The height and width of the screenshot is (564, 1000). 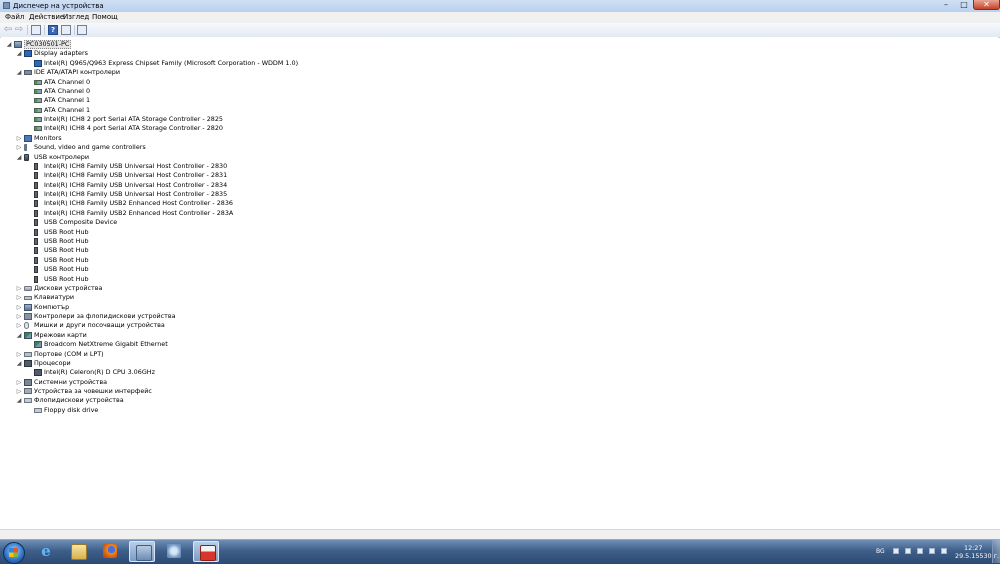 What do you see at coordinates (973, 548) in the screenshot?
I see `clock-time: 12:27` at bounding box center [973, 548].